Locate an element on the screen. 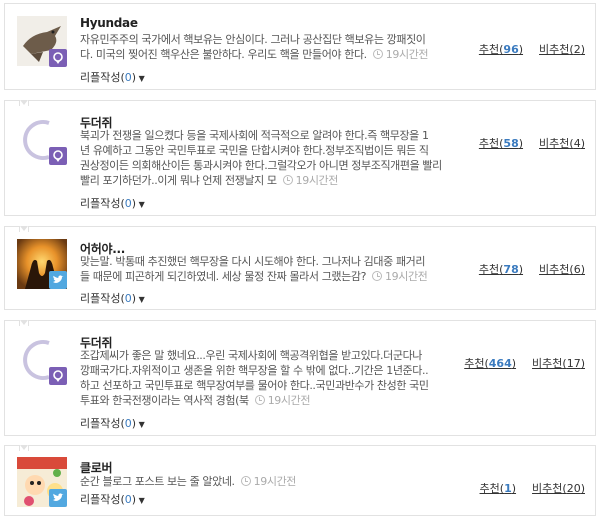 The image size is (600, 519). comment-author: Hyundae is located at coordinates (109, 23).